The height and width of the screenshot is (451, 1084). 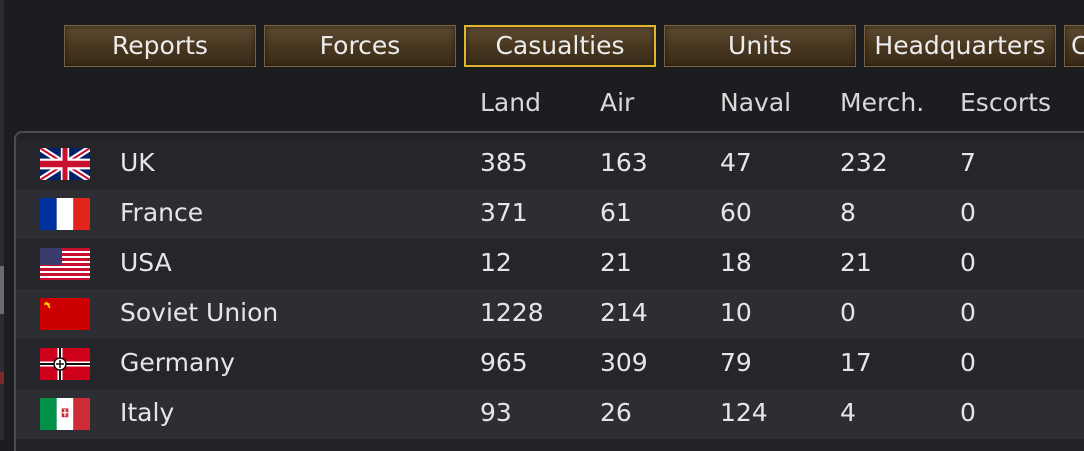 What do you see at coordinates (65, 214) in the screenshot?
I see `france-flag-icon` at bounding box center [65, 214].